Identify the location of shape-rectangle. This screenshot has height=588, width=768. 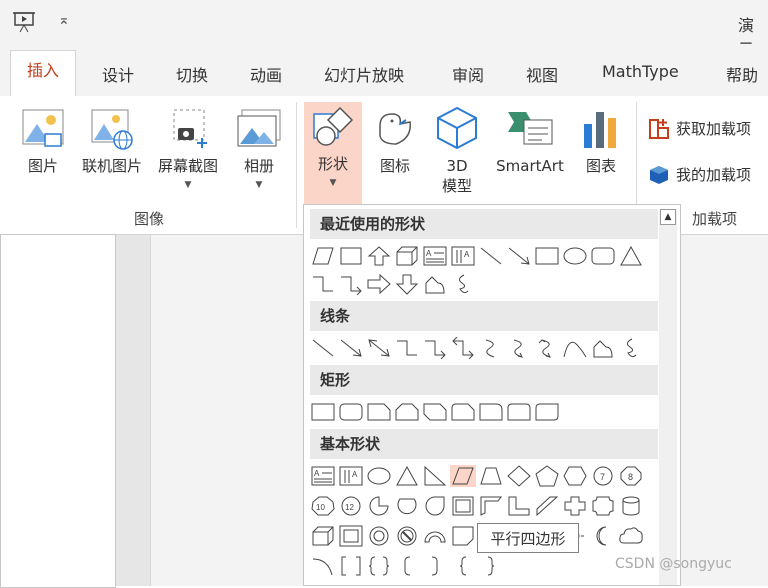
(351, 256).